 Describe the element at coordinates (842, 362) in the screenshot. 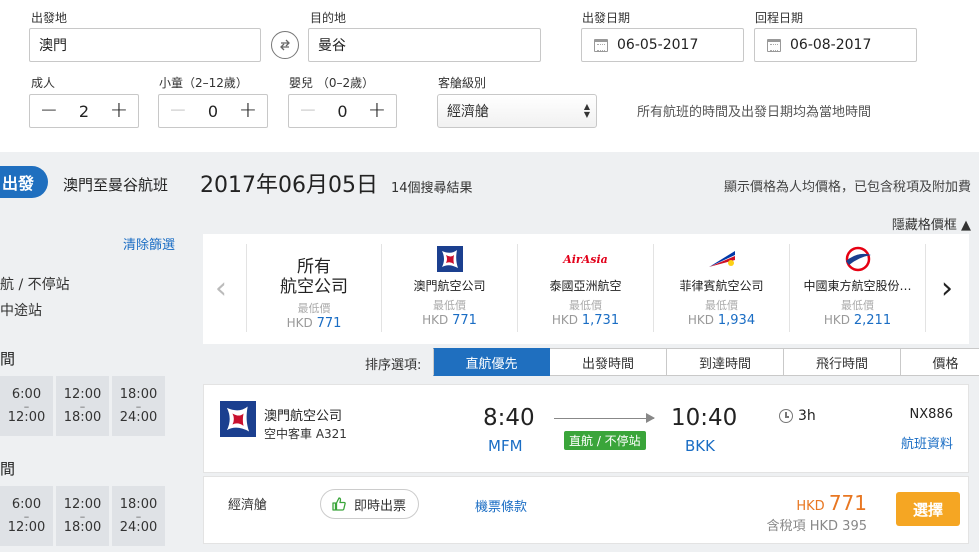

I see `sort-duration: 飛行時間` at that location.